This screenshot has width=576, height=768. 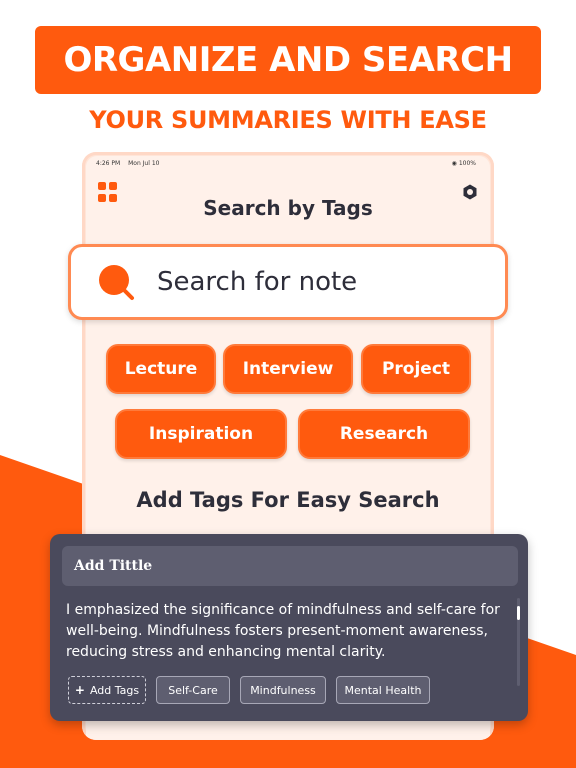 What do you see at coordinates (114, 690) in the screenshot?
I see `add-tags-label: Add Tags` at bounding box center [114, 690].